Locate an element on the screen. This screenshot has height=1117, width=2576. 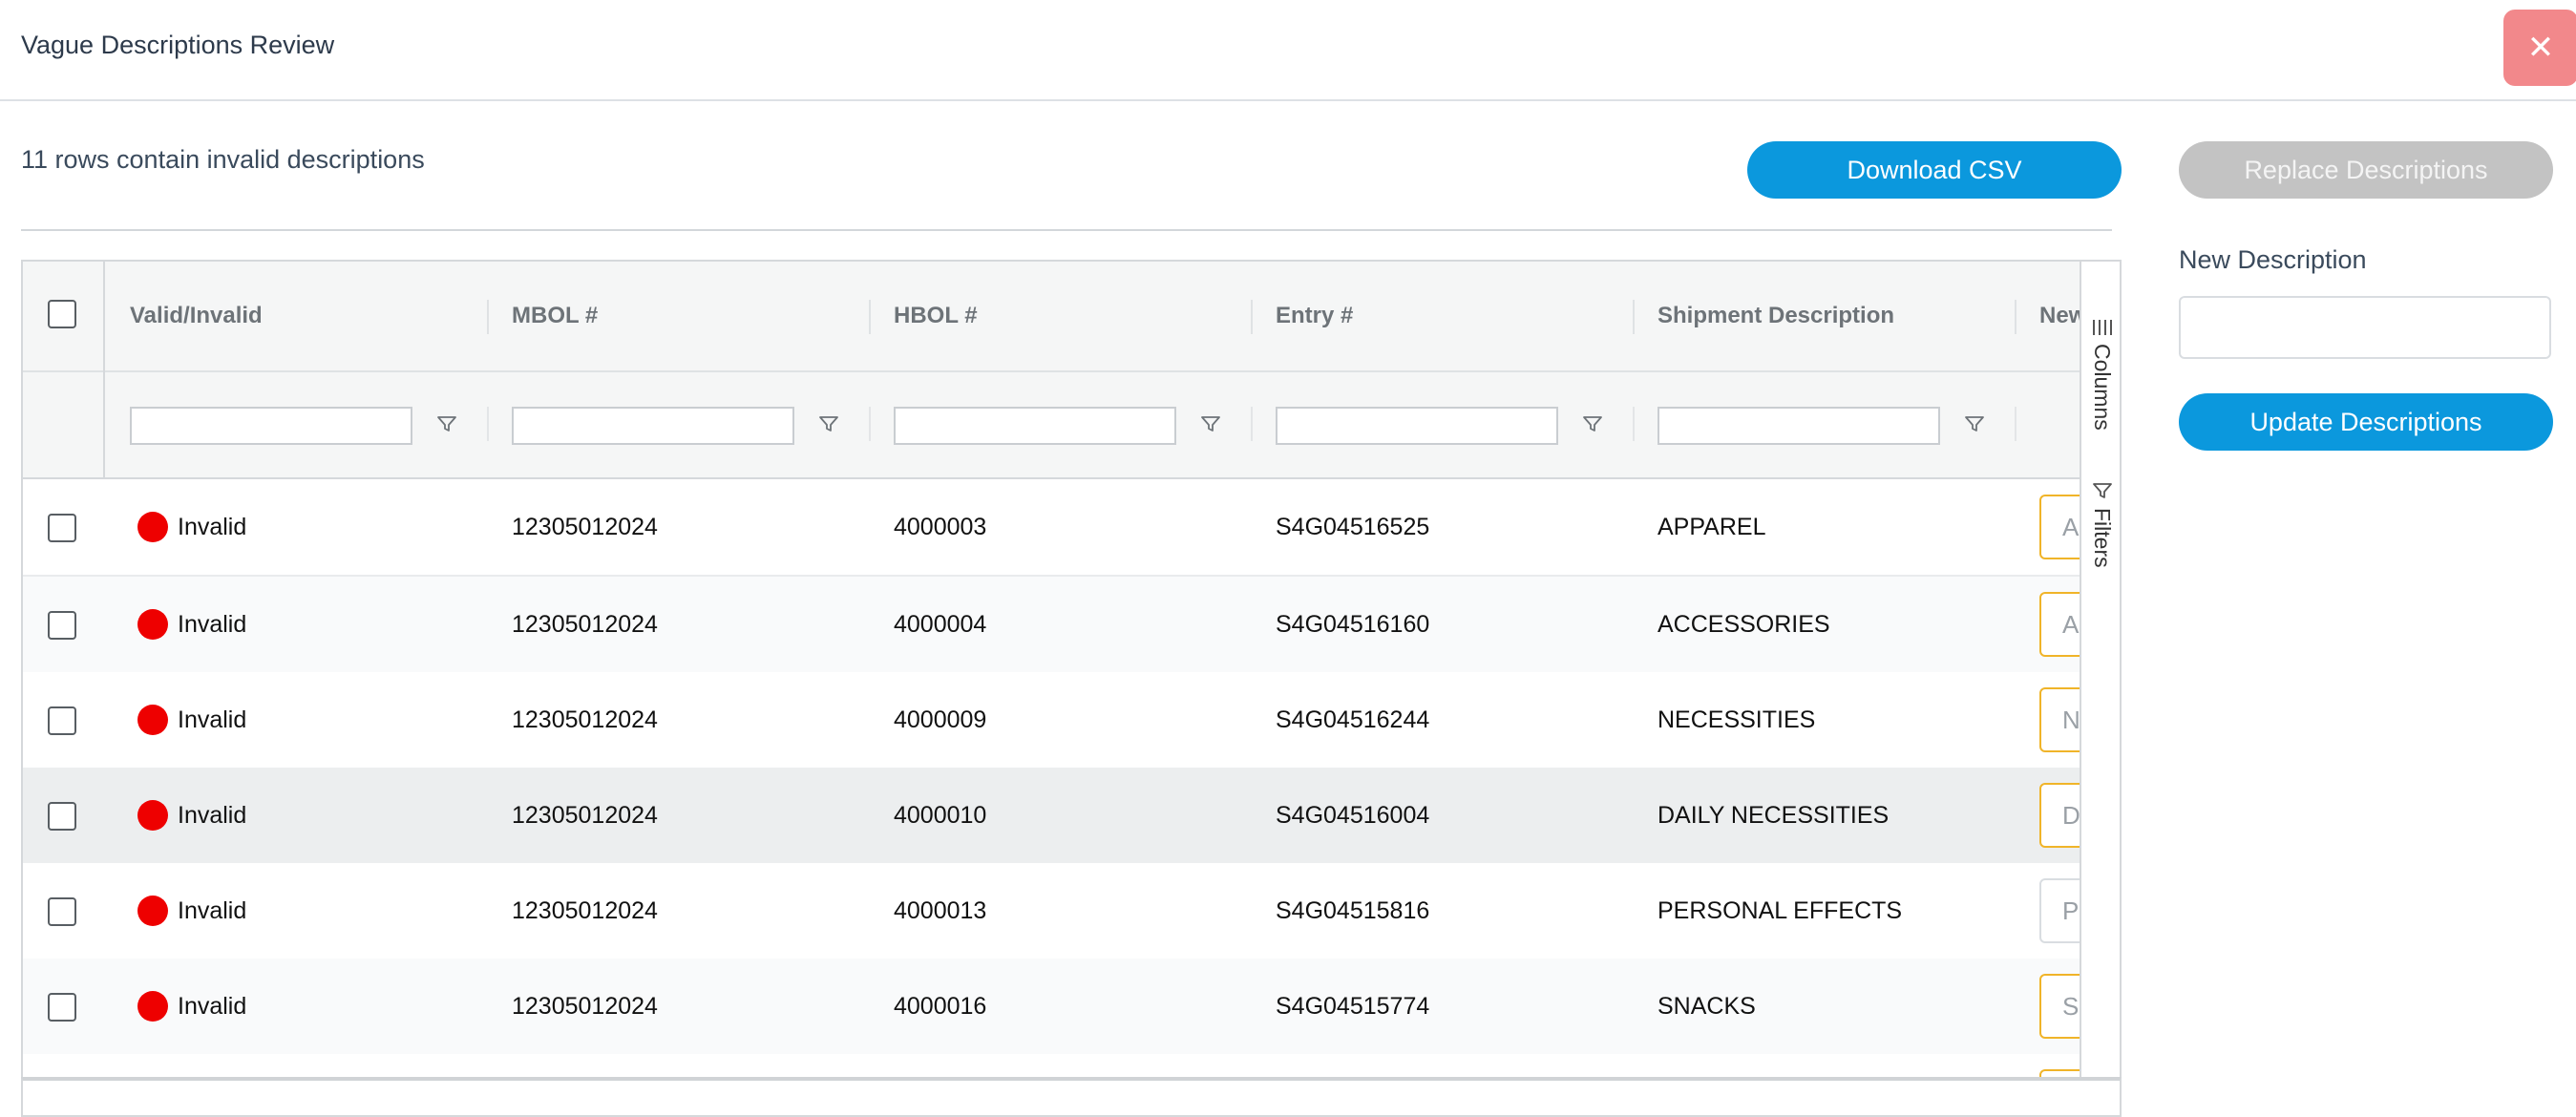
hbol-cell: 4000009 is located at coordinates (940, 719).